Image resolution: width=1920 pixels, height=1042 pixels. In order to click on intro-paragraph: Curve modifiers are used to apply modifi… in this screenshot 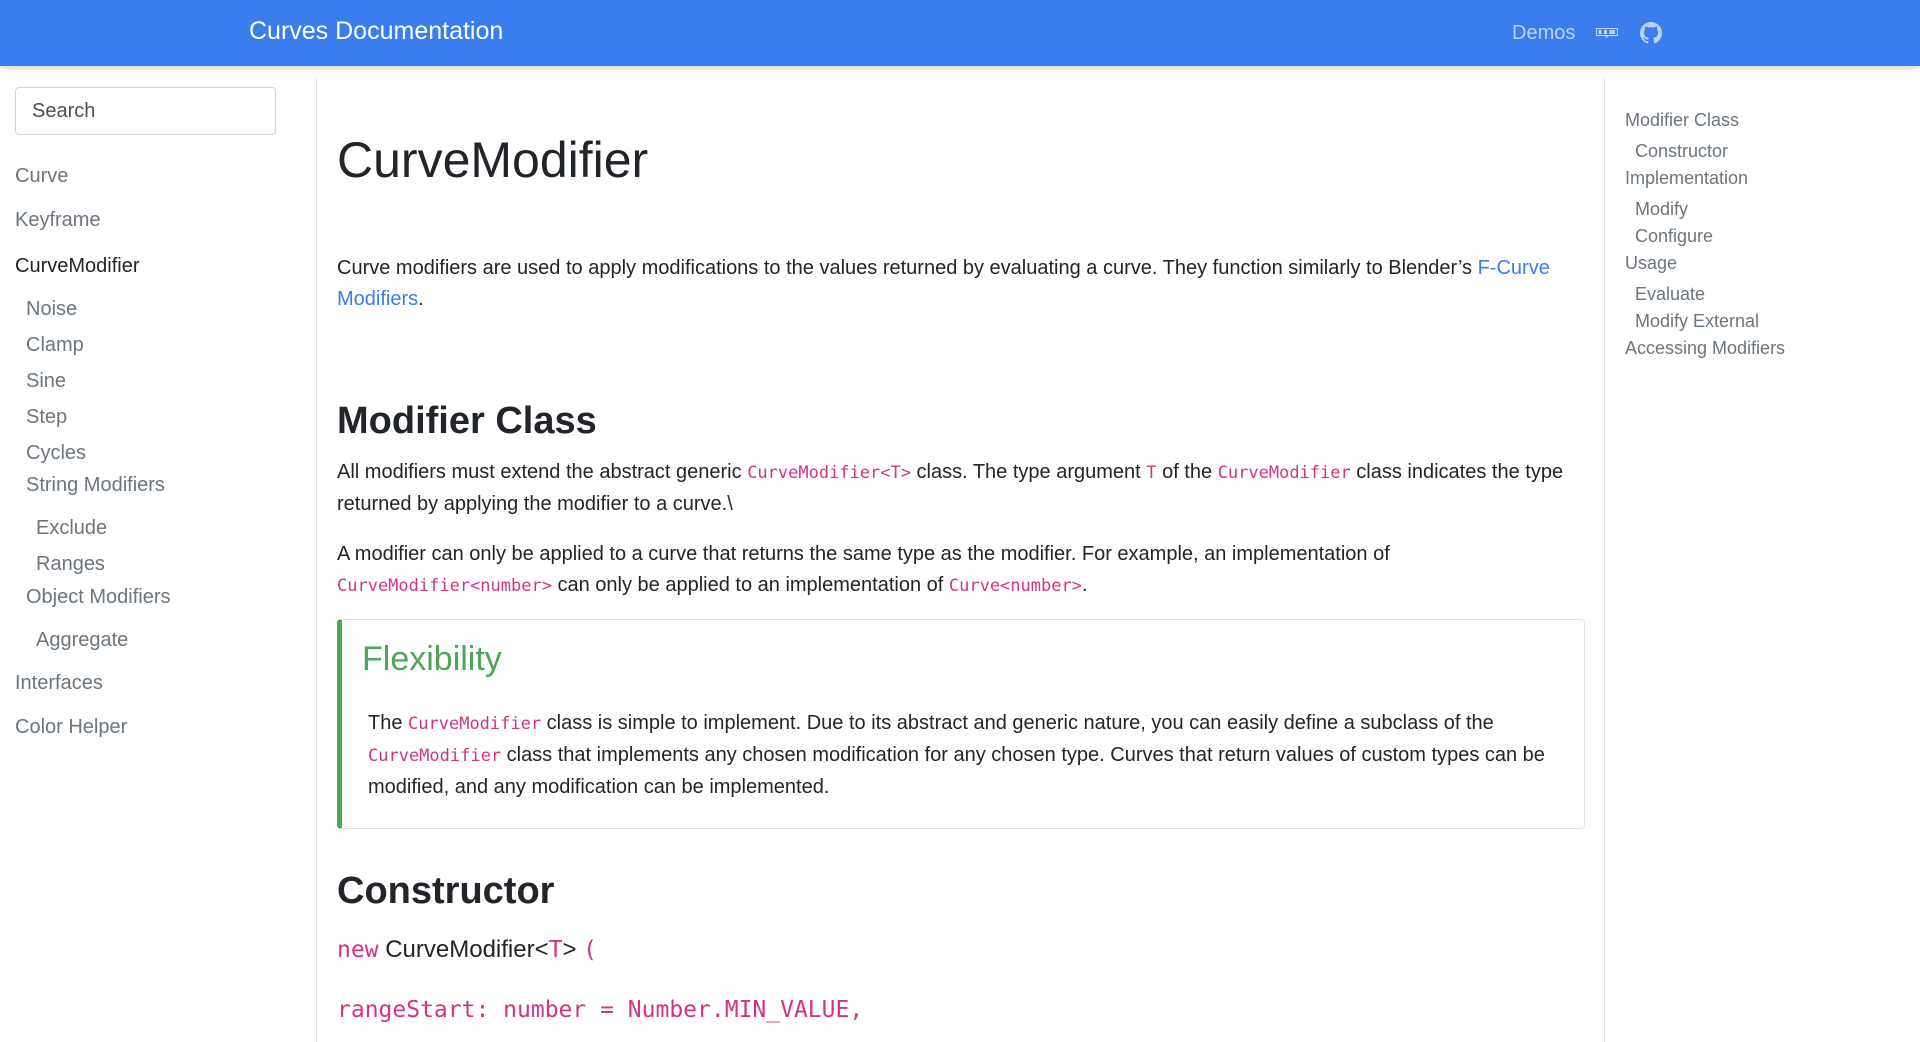, I will do `click(961, 284)`.